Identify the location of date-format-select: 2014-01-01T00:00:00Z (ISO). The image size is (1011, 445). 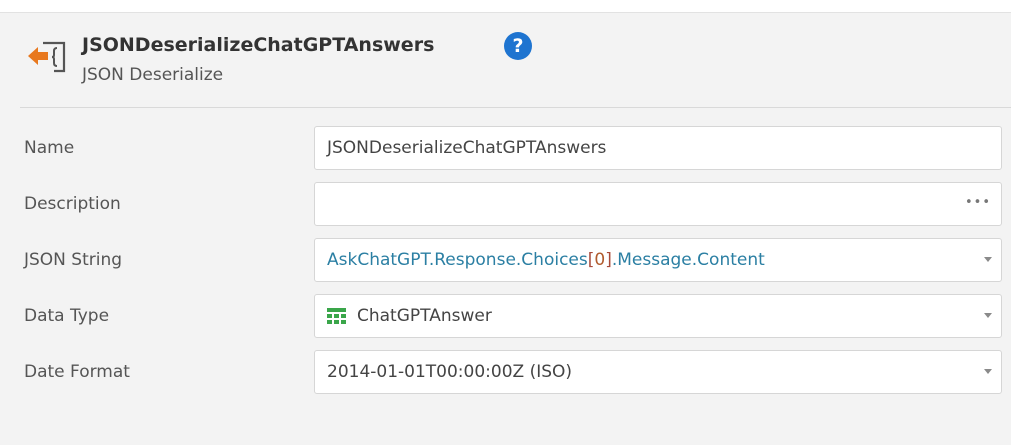
(658, 372).